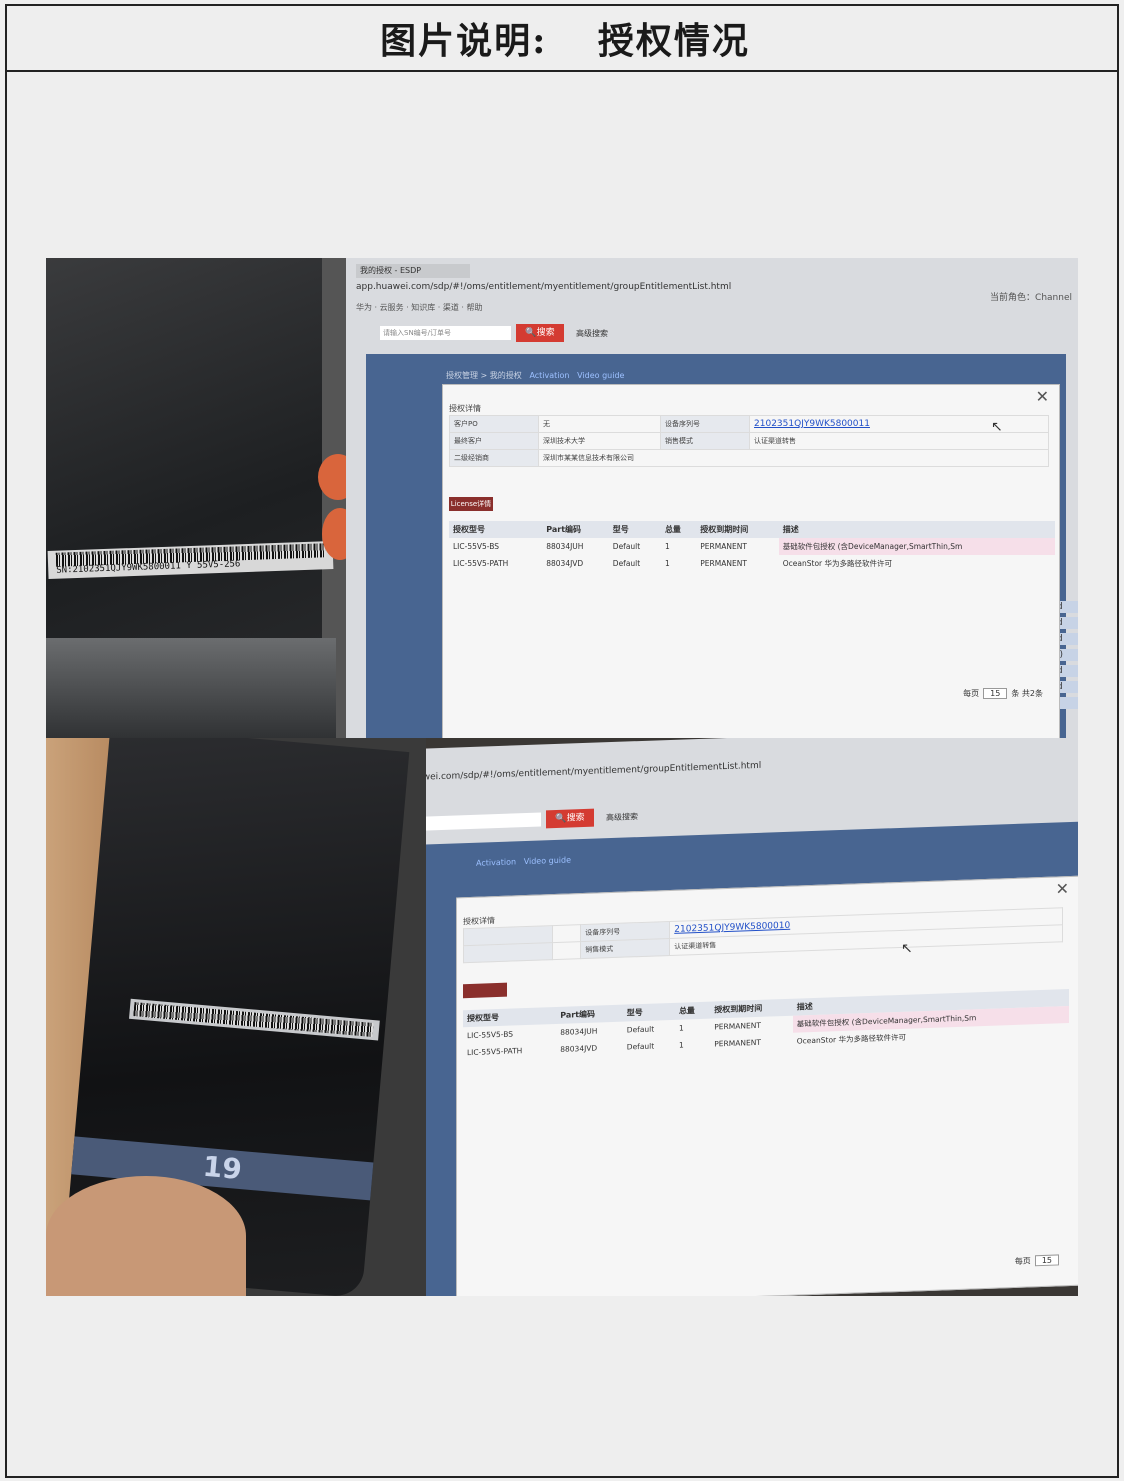 The image size is (1124, 1481). What do you see at coordinates (599, 424) in the screenshot?
I see `field-value: 无` at bounding box center [599, 424].